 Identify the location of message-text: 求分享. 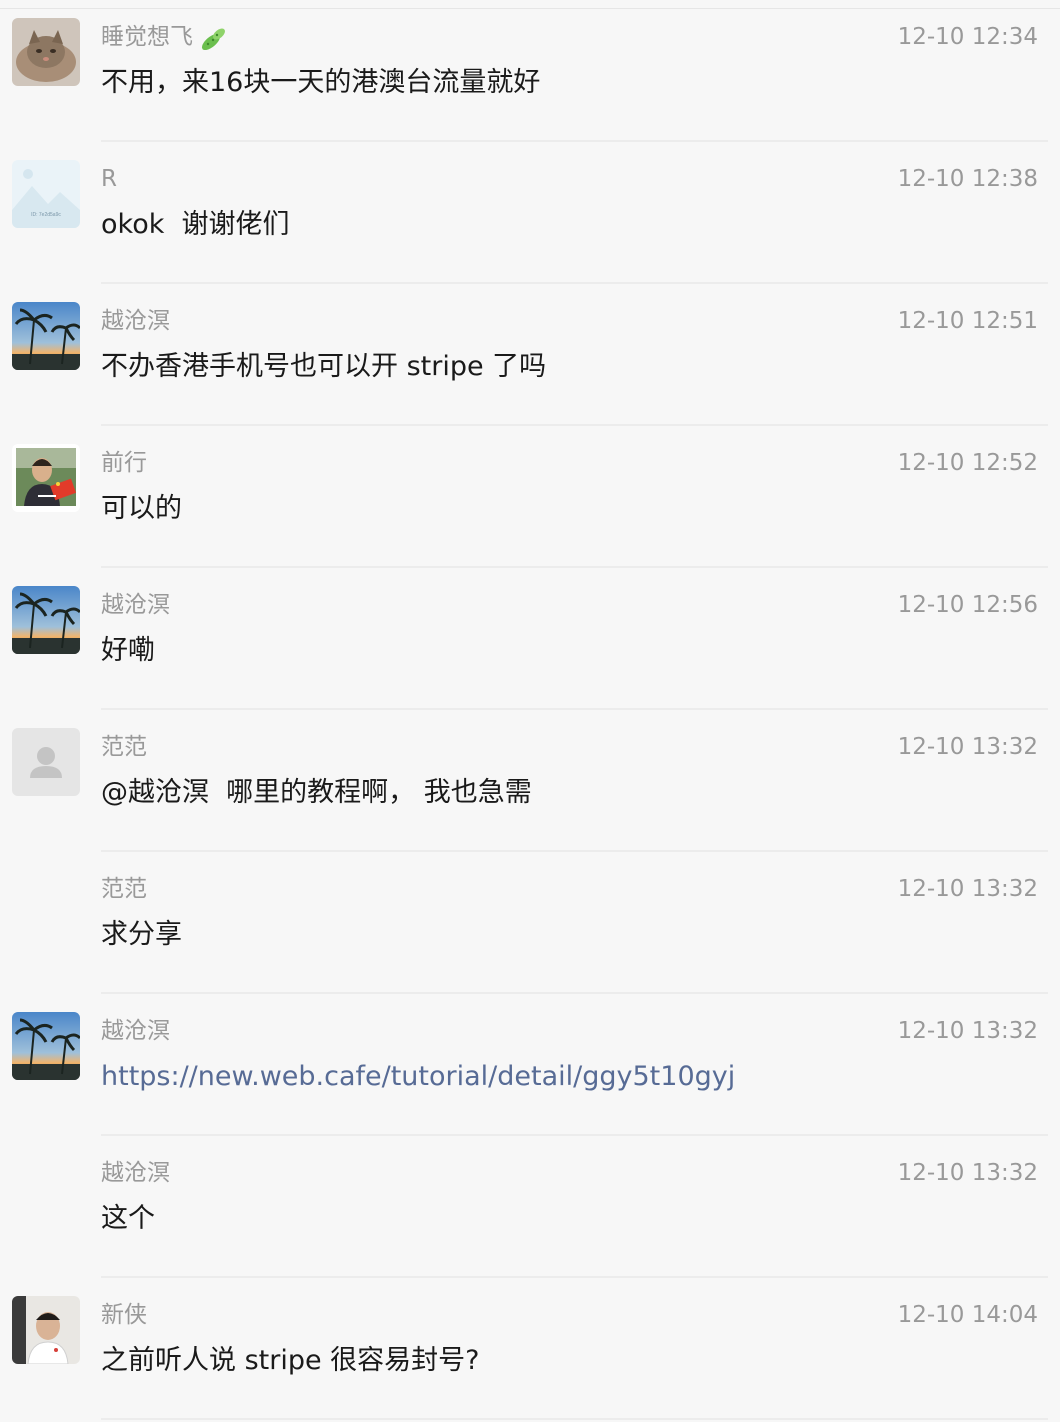
(141, 934).